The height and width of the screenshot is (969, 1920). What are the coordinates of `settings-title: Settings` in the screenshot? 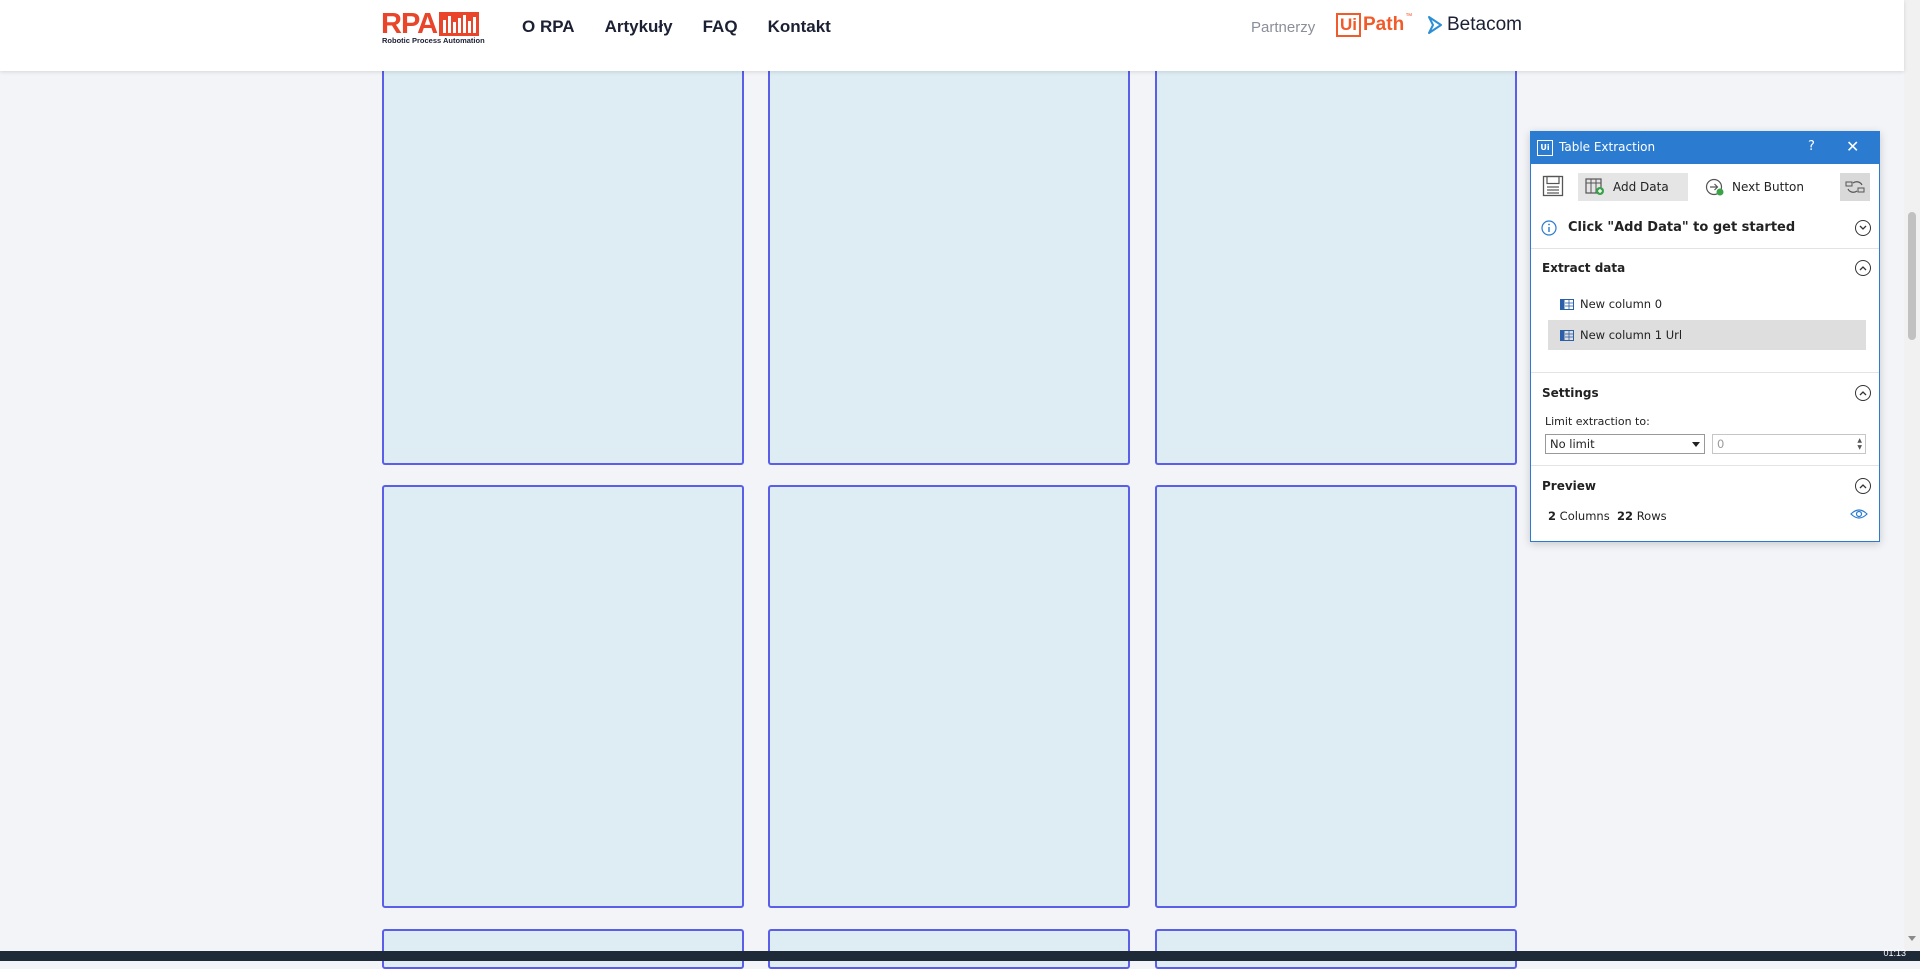 It's located at (1570, 393).